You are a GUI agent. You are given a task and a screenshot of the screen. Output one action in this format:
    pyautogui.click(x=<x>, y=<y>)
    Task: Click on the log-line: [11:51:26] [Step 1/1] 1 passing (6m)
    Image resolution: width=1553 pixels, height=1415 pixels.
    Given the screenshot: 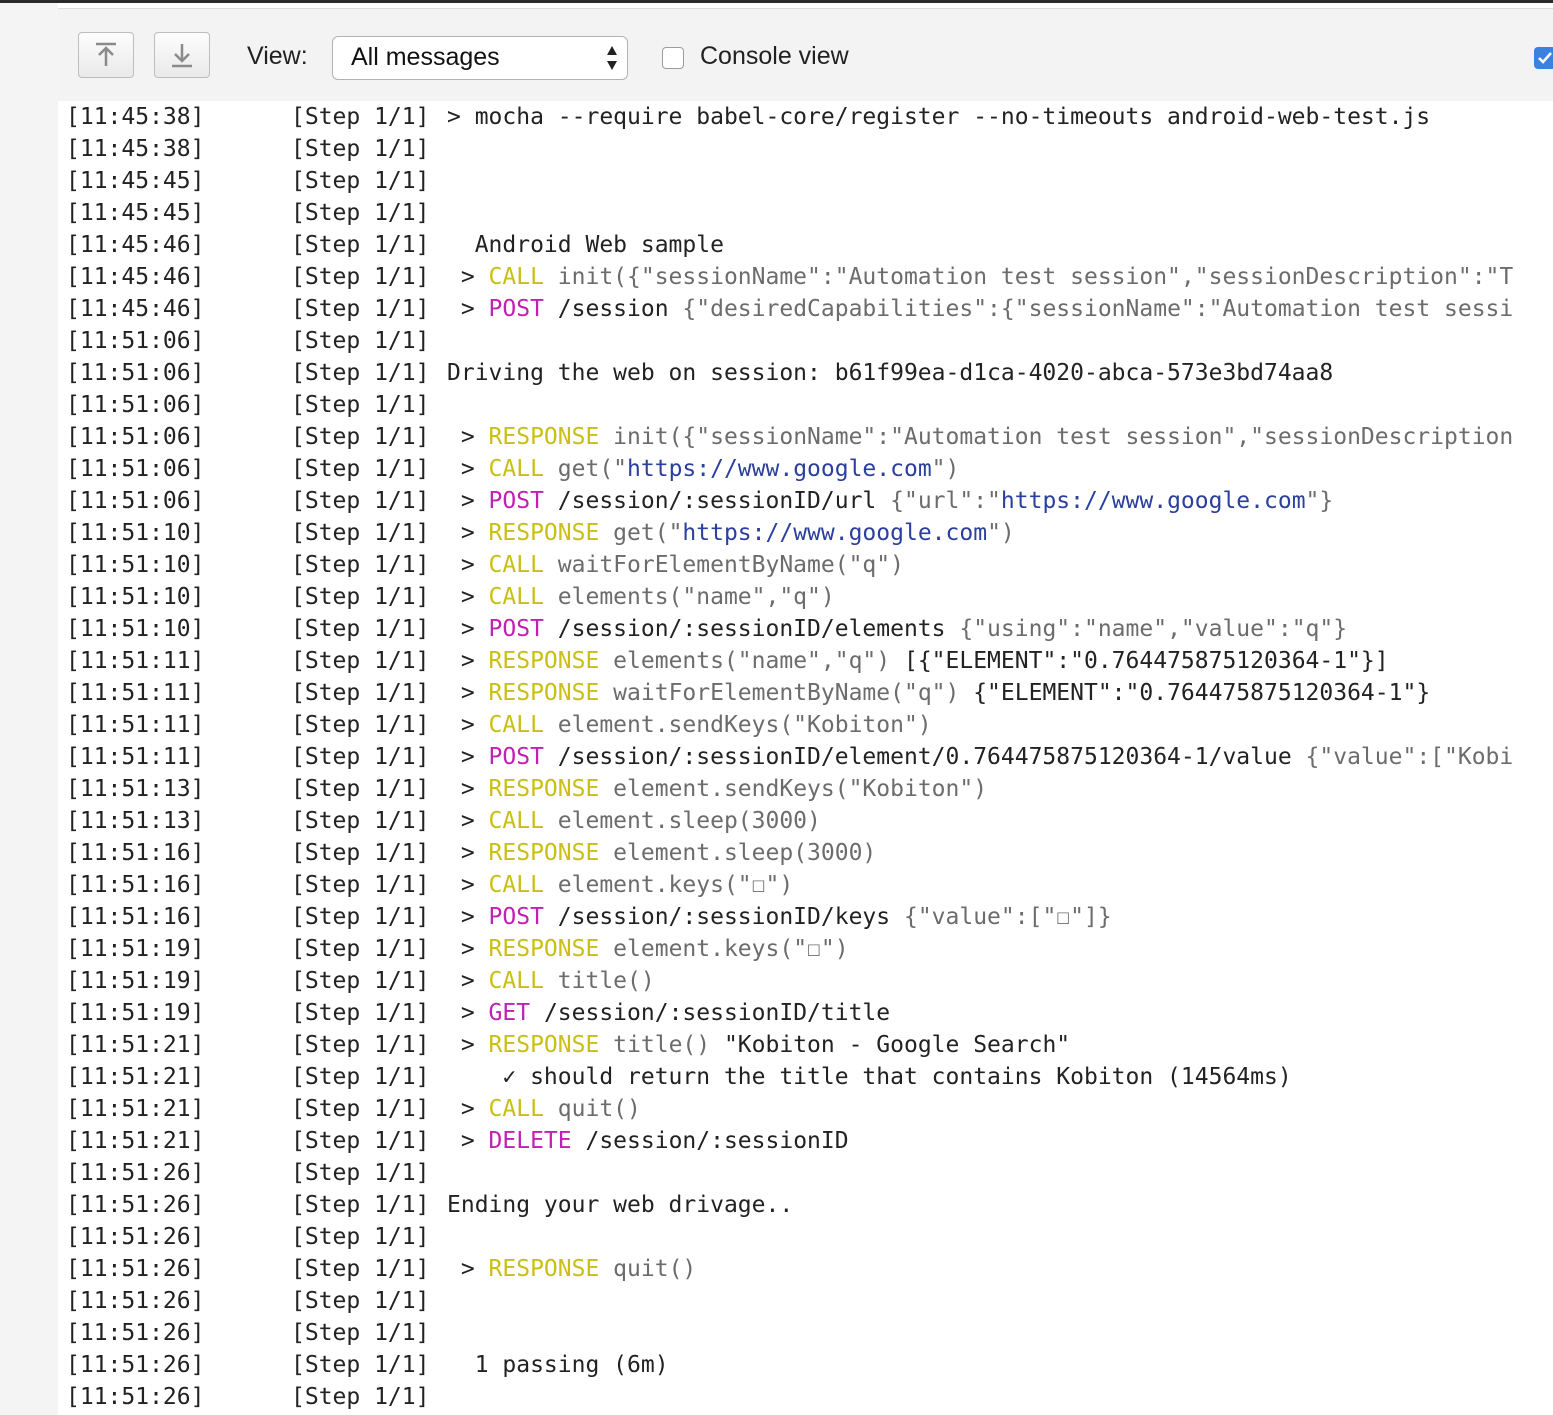 What is the action you would take?
    pyautogui.click(x=809, y=1365)
    